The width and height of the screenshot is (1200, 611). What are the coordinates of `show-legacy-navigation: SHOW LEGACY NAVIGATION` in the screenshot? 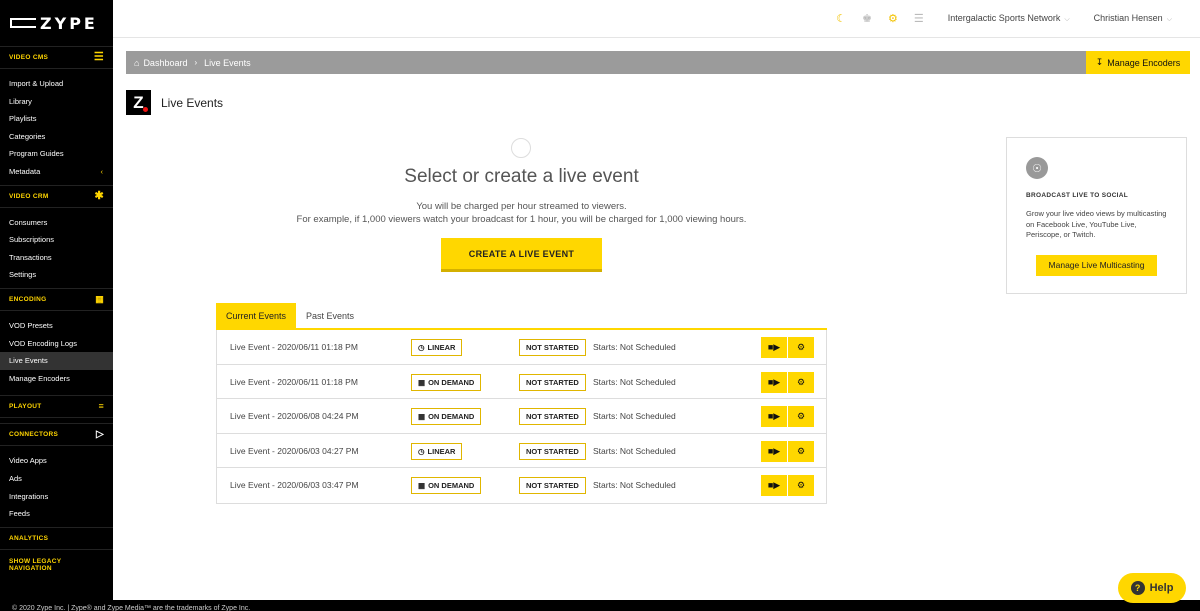 It's located at (56, 565).